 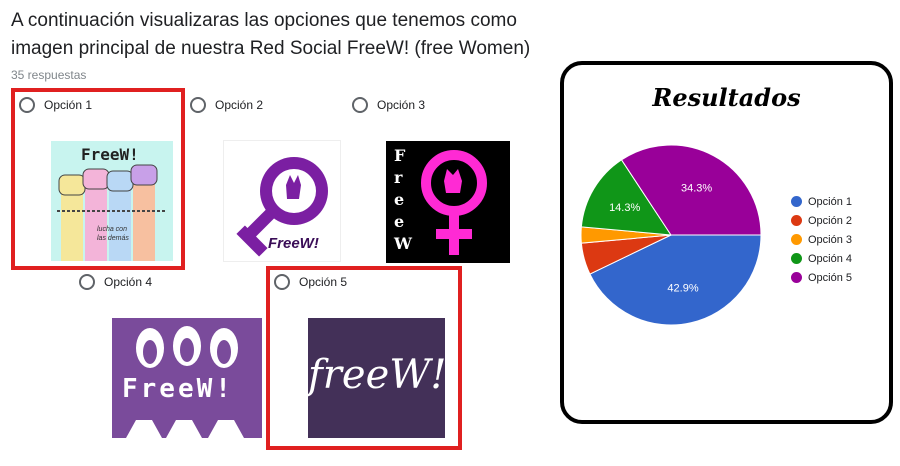 I want to click on option-1: Opción 1, so click(x=55, y=105).